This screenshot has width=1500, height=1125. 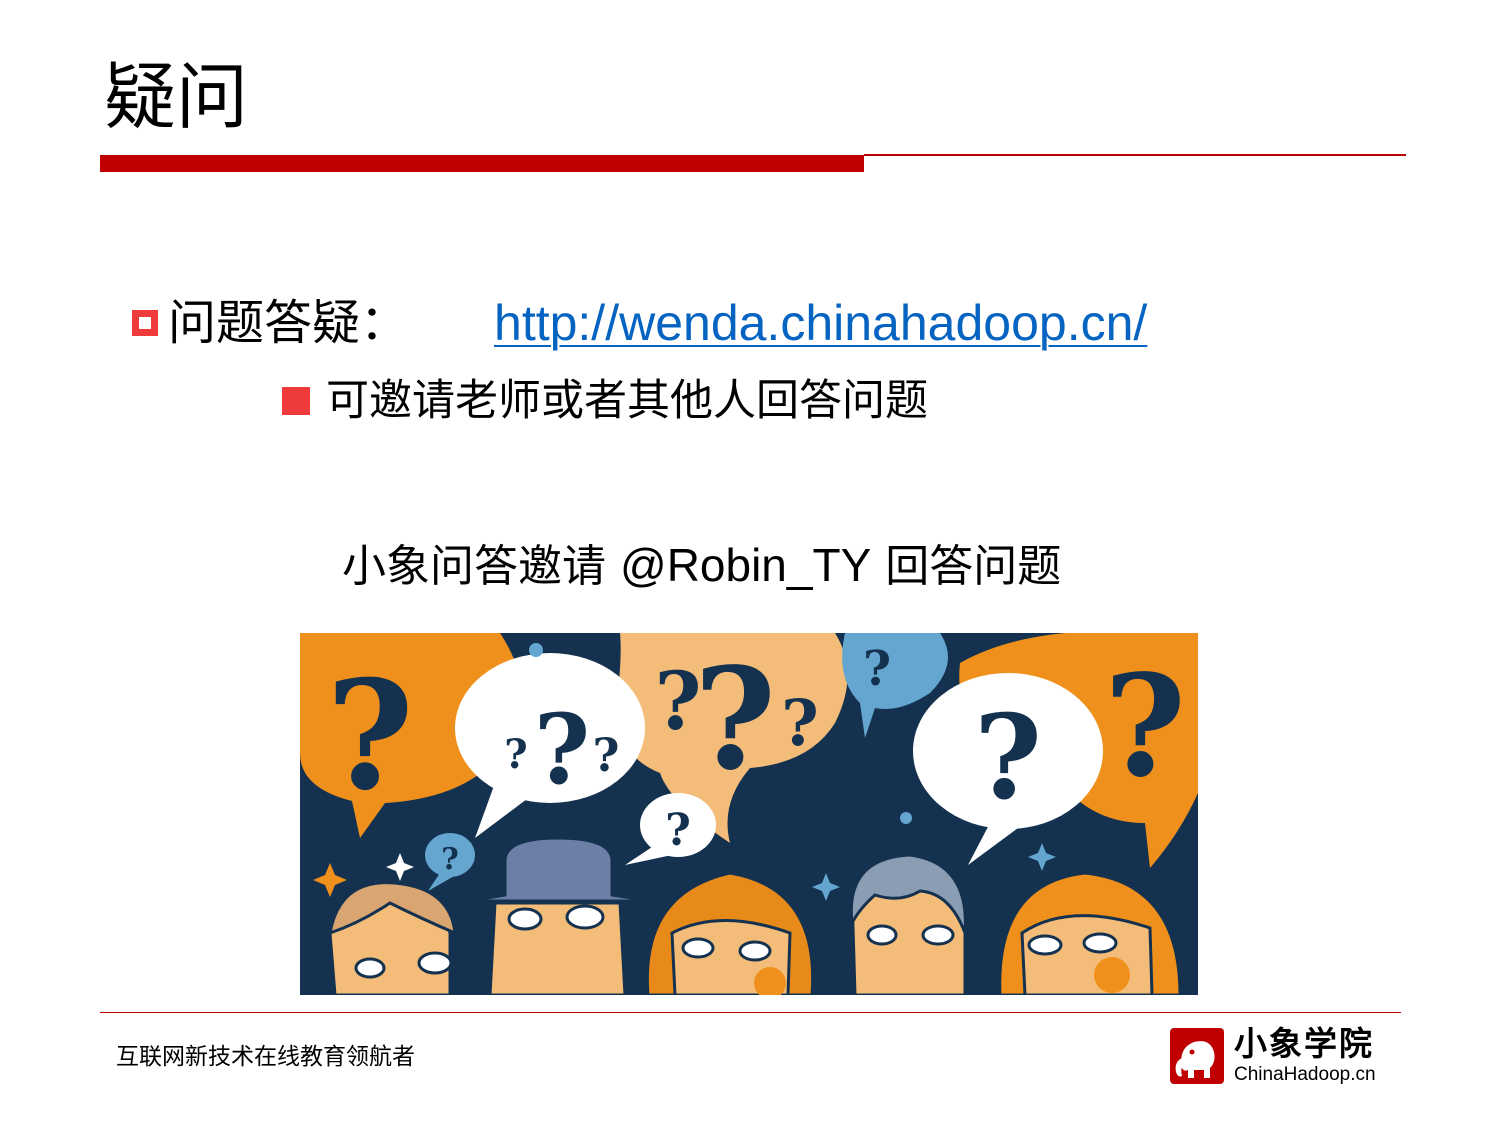 I want to click on invite-prefix: 小象问答邀请, so click(x=474, y=566).